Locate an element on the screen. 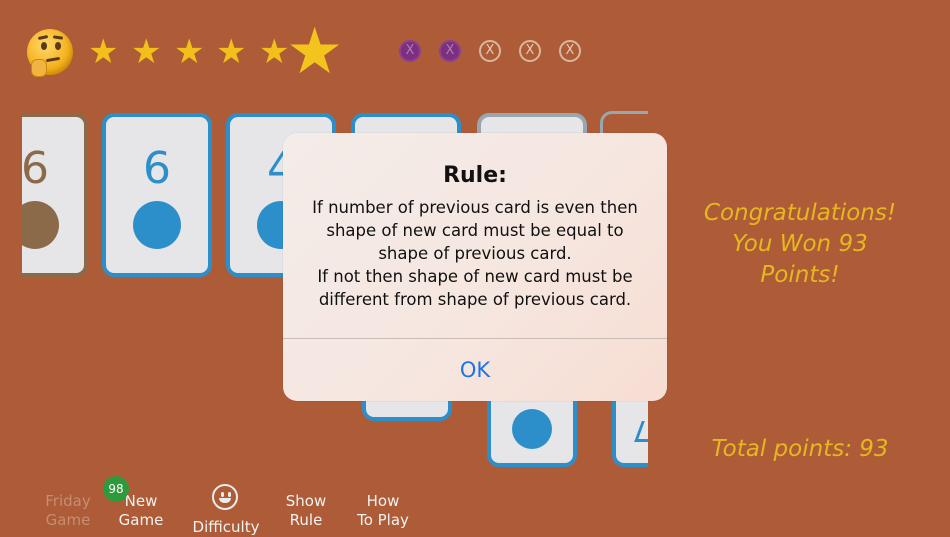 This screenshot has width=950, height=537. total-points: Total points: 93 is located at coordinates (800, 449).